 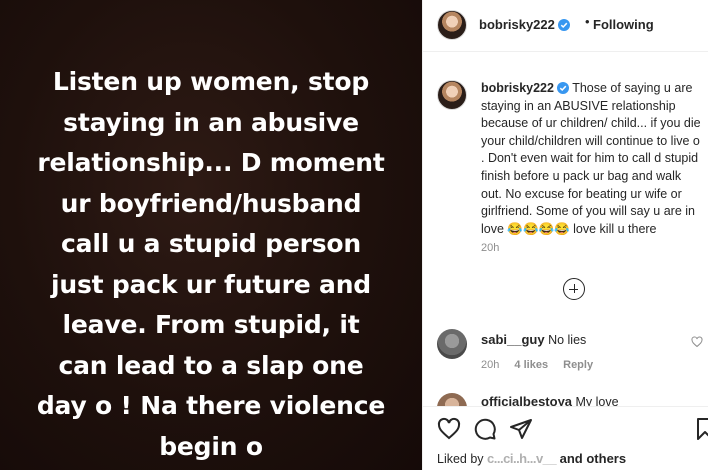 I want to click on post-header: bobrisky222 • Following, so click(x=565, y=26).